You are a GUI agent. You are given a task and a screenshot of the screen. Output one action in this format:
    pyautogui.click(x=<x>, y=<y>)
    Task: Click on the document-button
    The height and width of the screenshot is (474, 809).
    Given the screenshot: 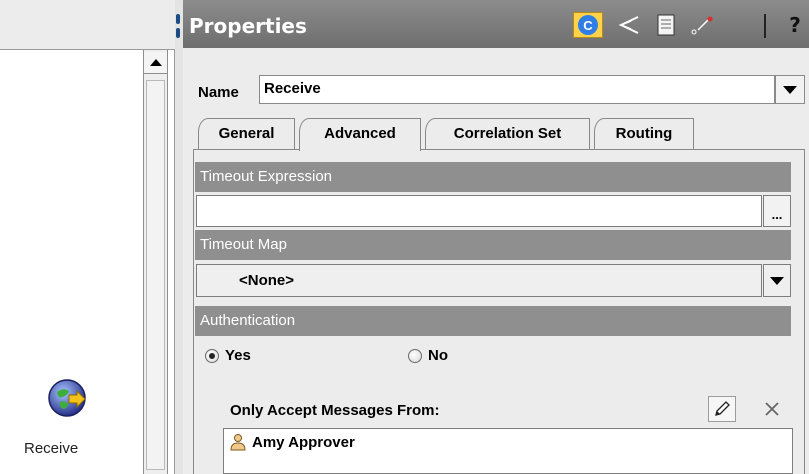 What is the action you would take?
    pyautogui.click(x=666, y=25)
    